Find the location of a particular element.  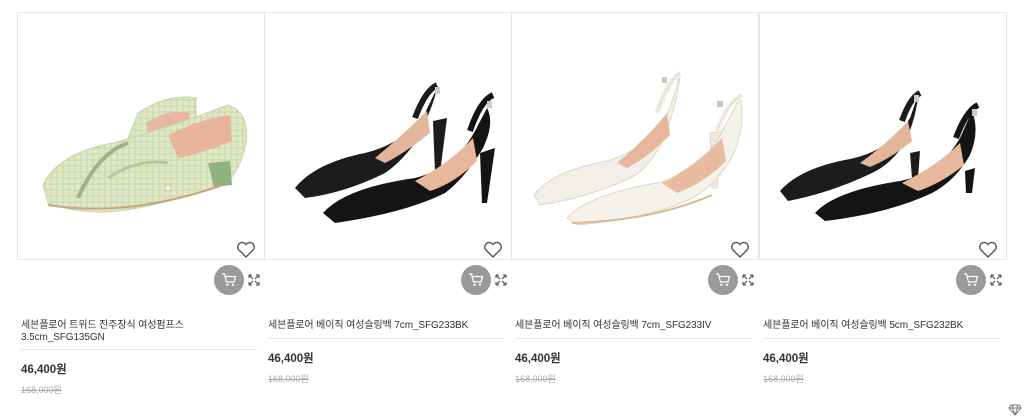

product-name: 세븐플로어 트위드 진주장식 여성펌프스 3.5cm_SFG135GN is located at coordinates (139, 332).